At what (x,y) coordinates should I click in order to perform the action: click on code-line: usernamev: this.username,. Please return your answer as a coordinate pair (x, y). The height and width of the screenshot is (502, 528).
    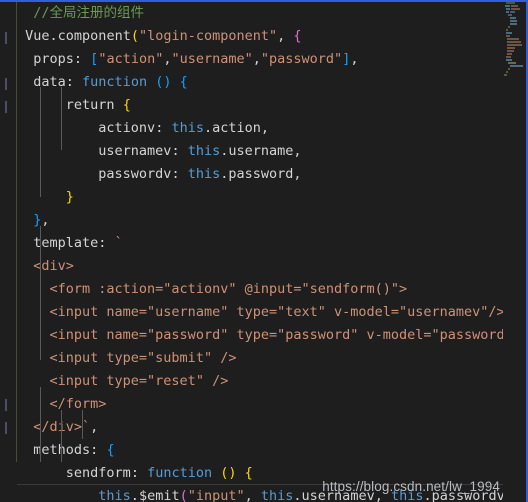
    Looking at the image, I should click on (260, 151).